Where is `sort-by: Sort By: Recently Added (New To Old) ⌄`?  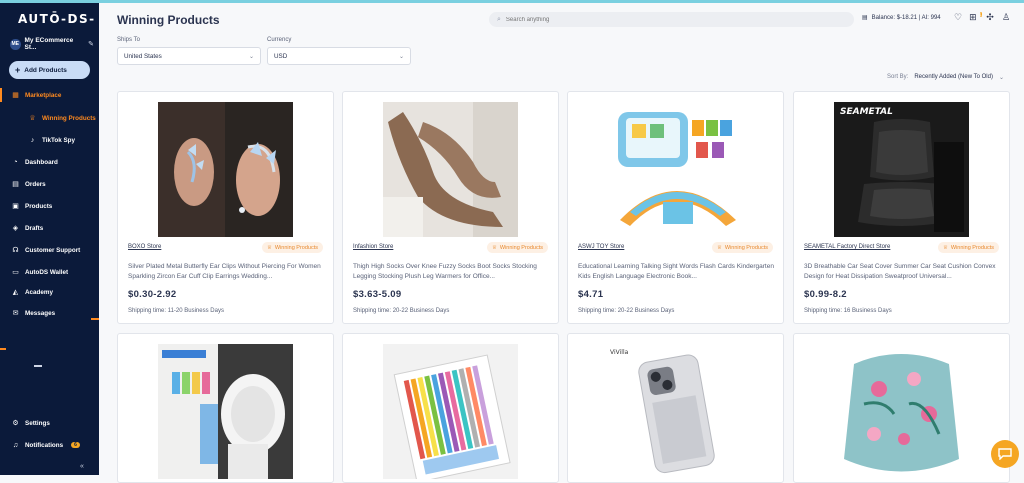 sort-by: Sort By: Recently Added (New To Old) ⌄ is located at coordinates (945, 77).